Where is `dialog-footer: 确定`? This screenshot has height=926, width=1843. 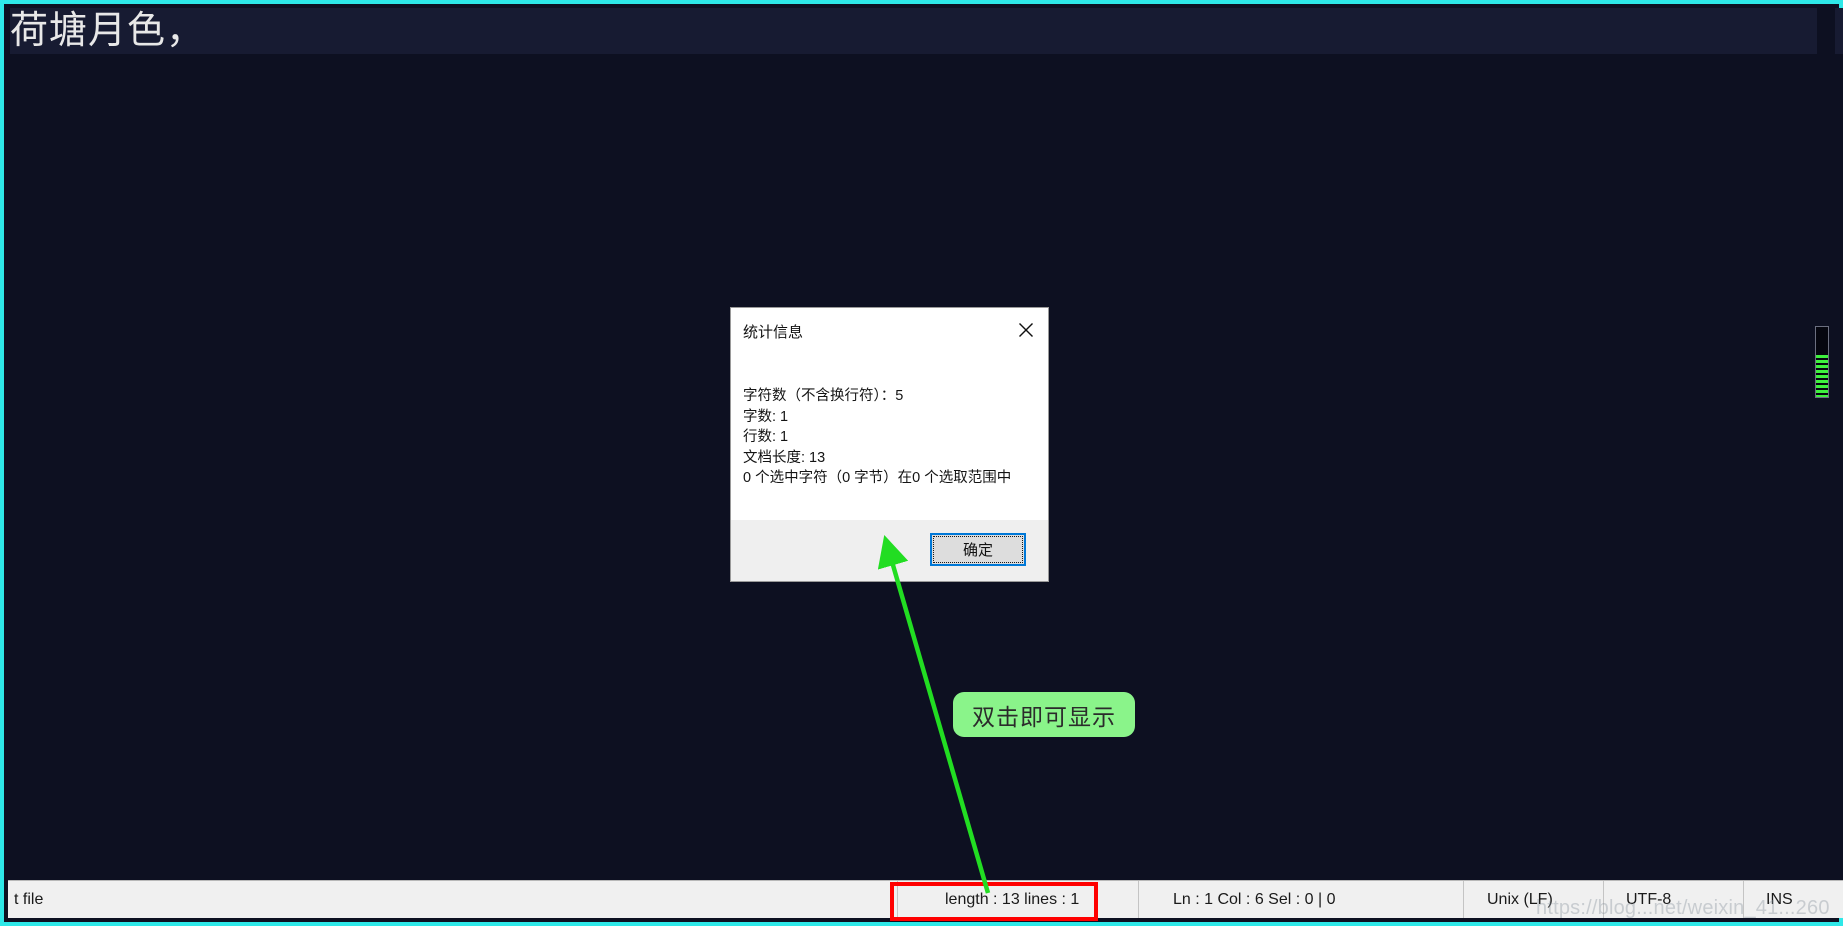
dialog-footer: 确定 is located at coordinates (889, 550).